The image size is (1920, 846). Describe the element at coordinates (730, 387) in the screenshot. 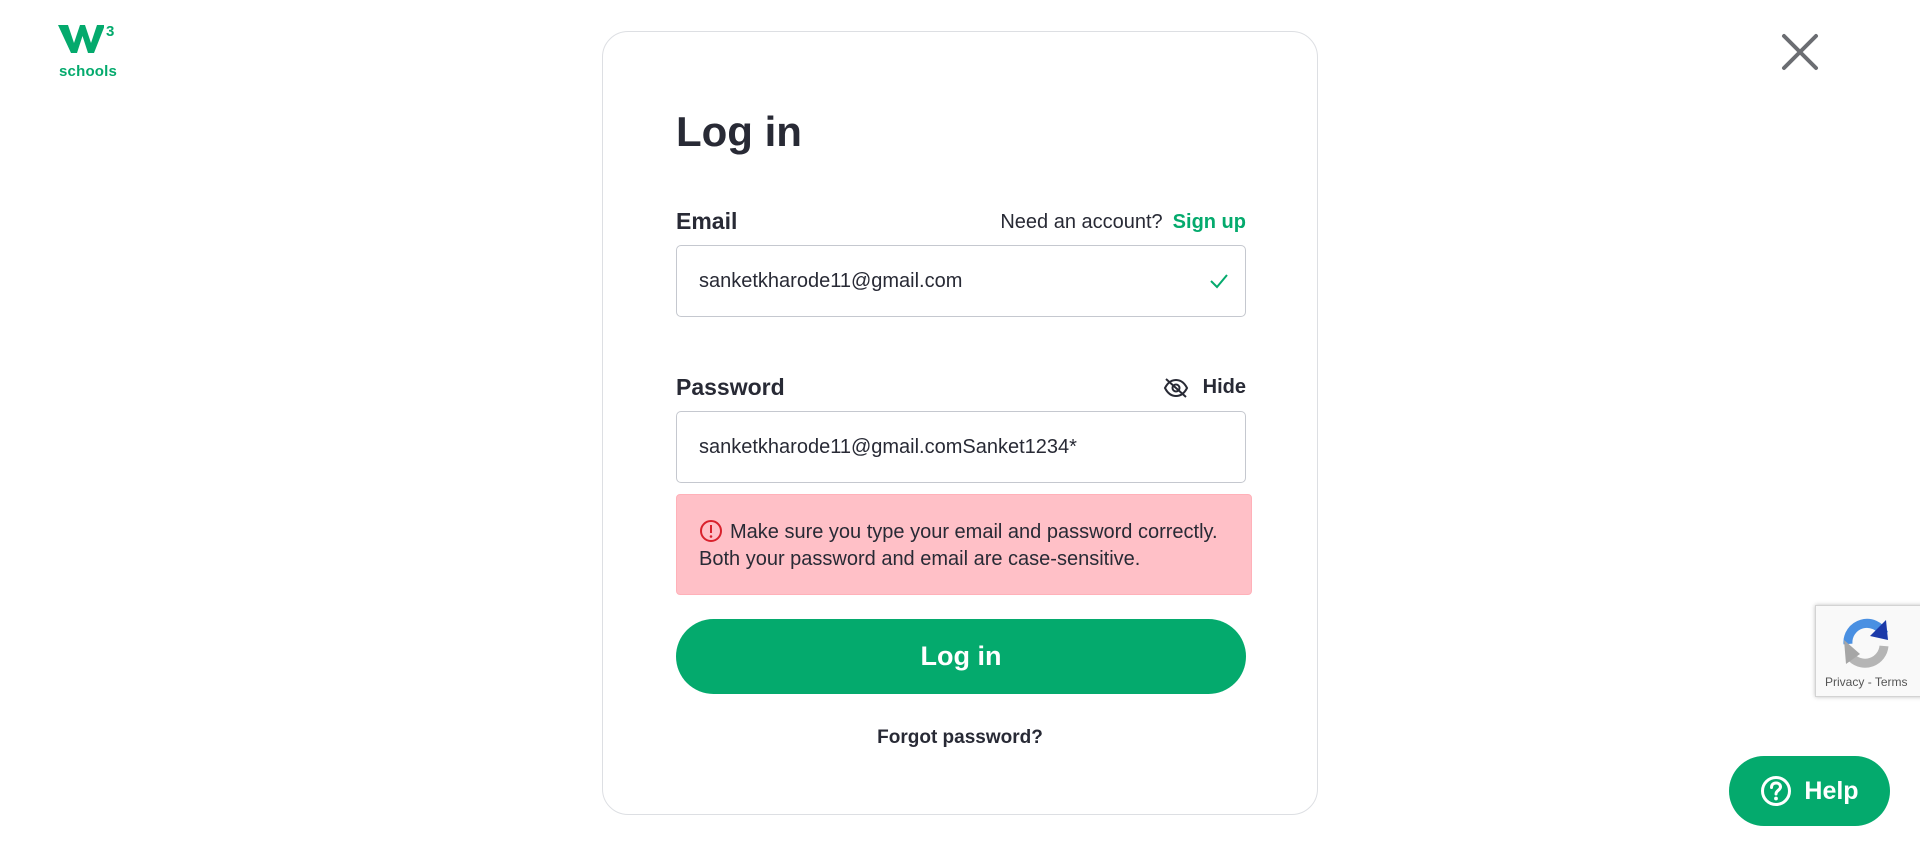

I see `password-label: Password` at that location.